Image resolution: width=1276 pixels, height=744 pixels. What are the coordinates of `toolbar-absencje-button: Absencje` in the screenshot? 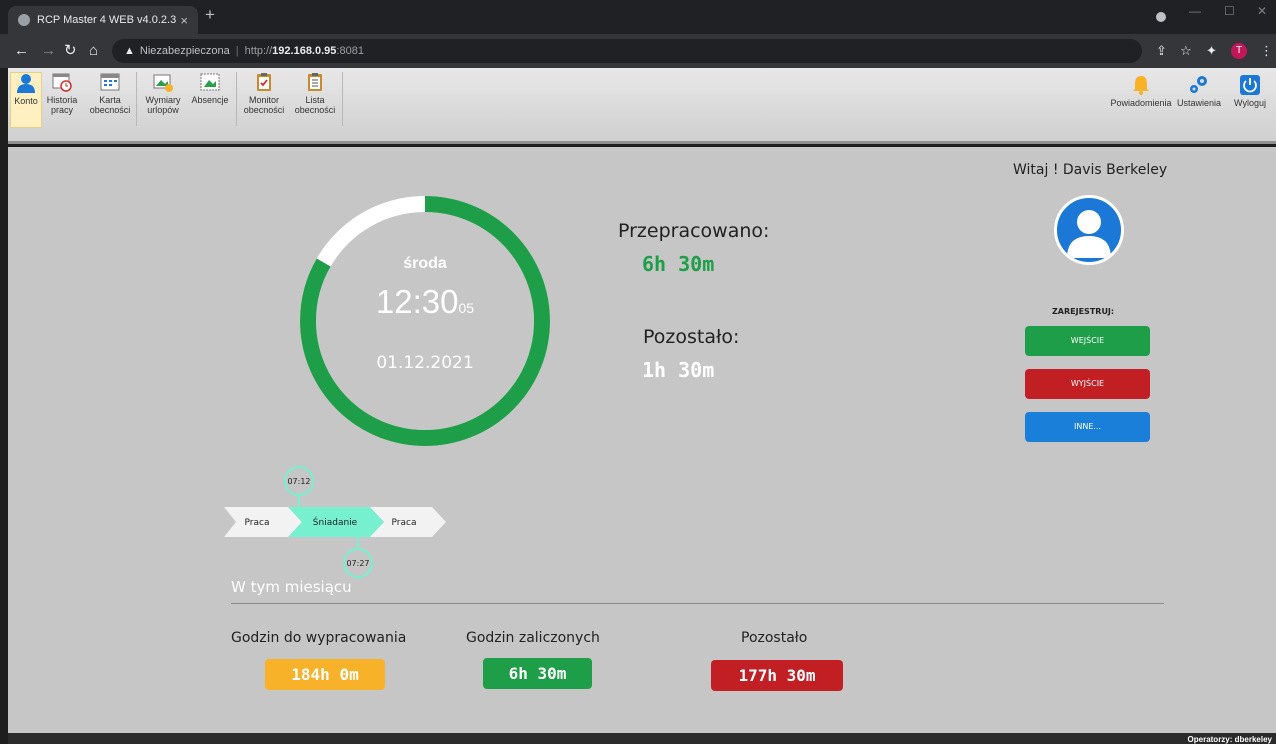 It's located at (210, 100).